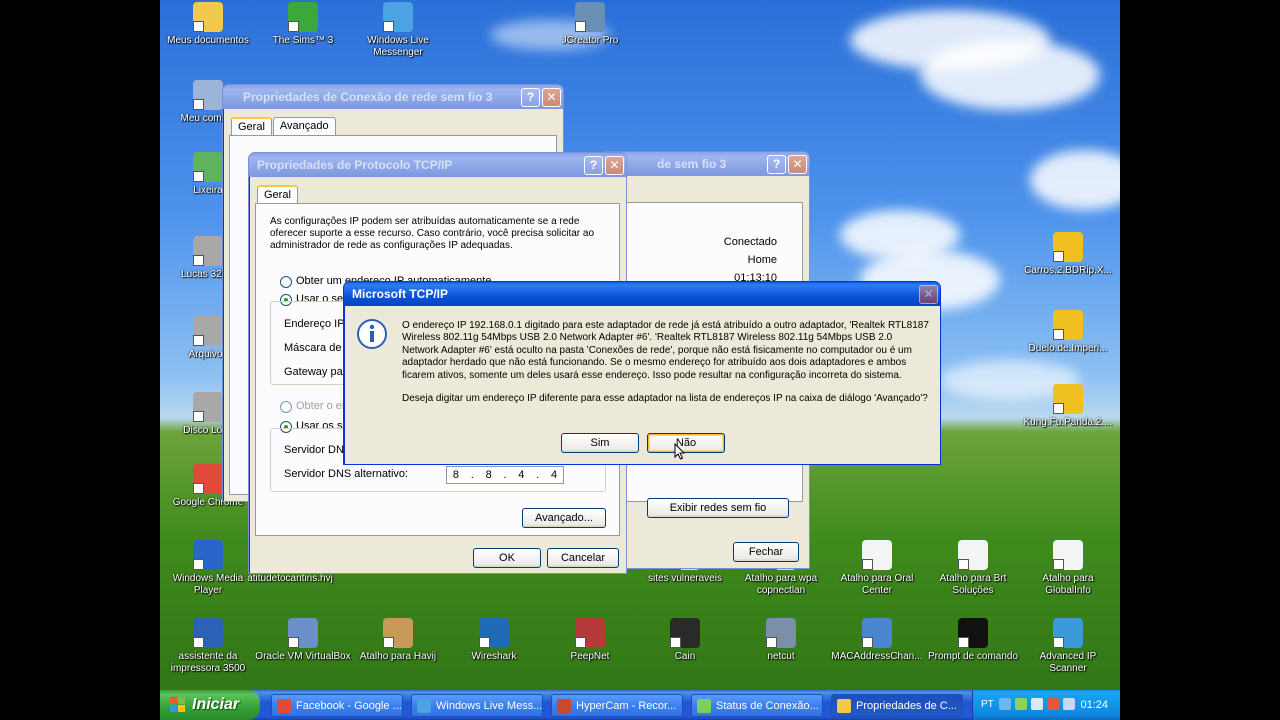 The height and width of the screenshot is (720, 1280). Describe the element at coordinates (398, 640) in the screenshot. I see `desktop-icon: Atalho para Havij` at that location.